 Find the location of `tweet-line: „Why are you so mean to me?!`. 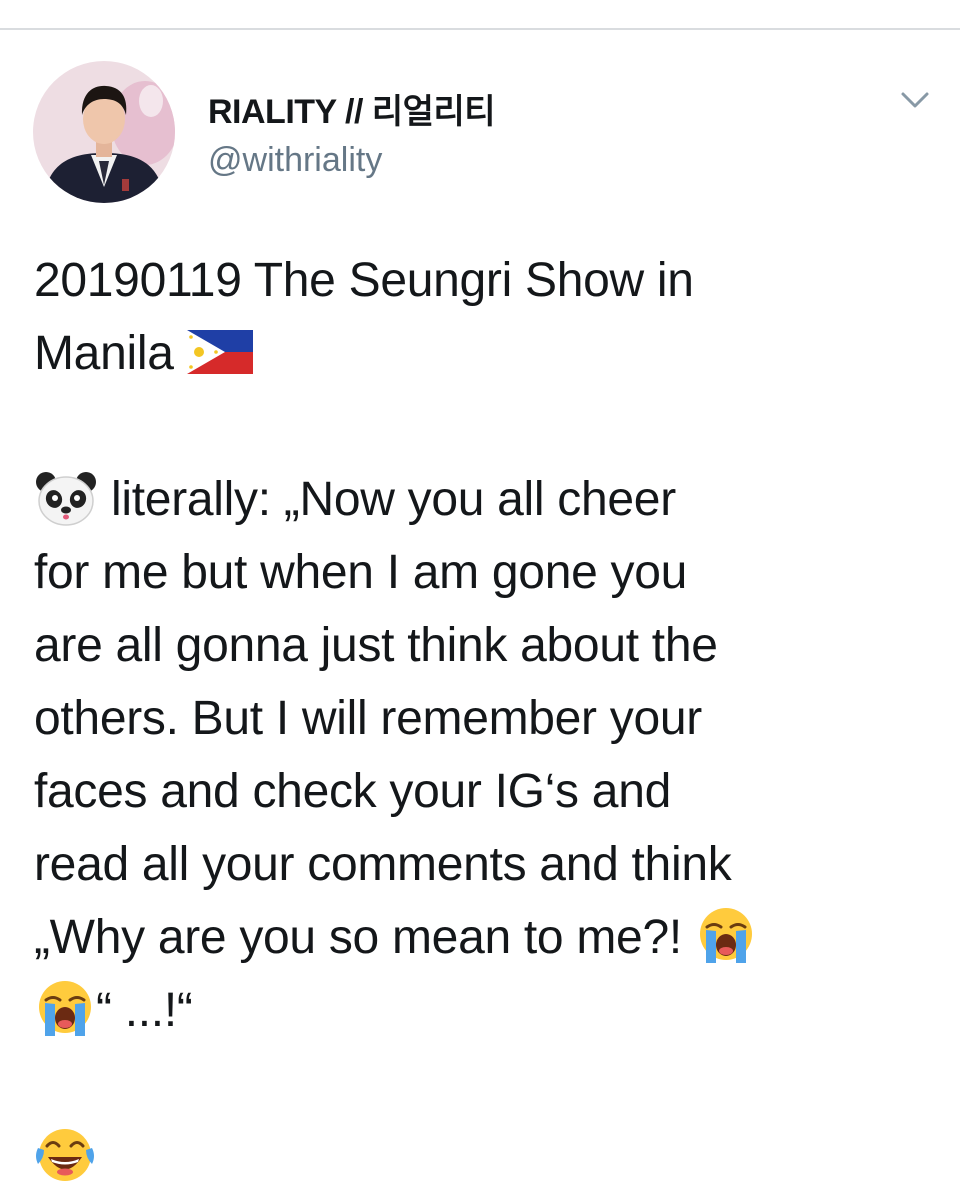

tweet-line: „Why are you so mean to me?! is located at coordinates (484, 937).